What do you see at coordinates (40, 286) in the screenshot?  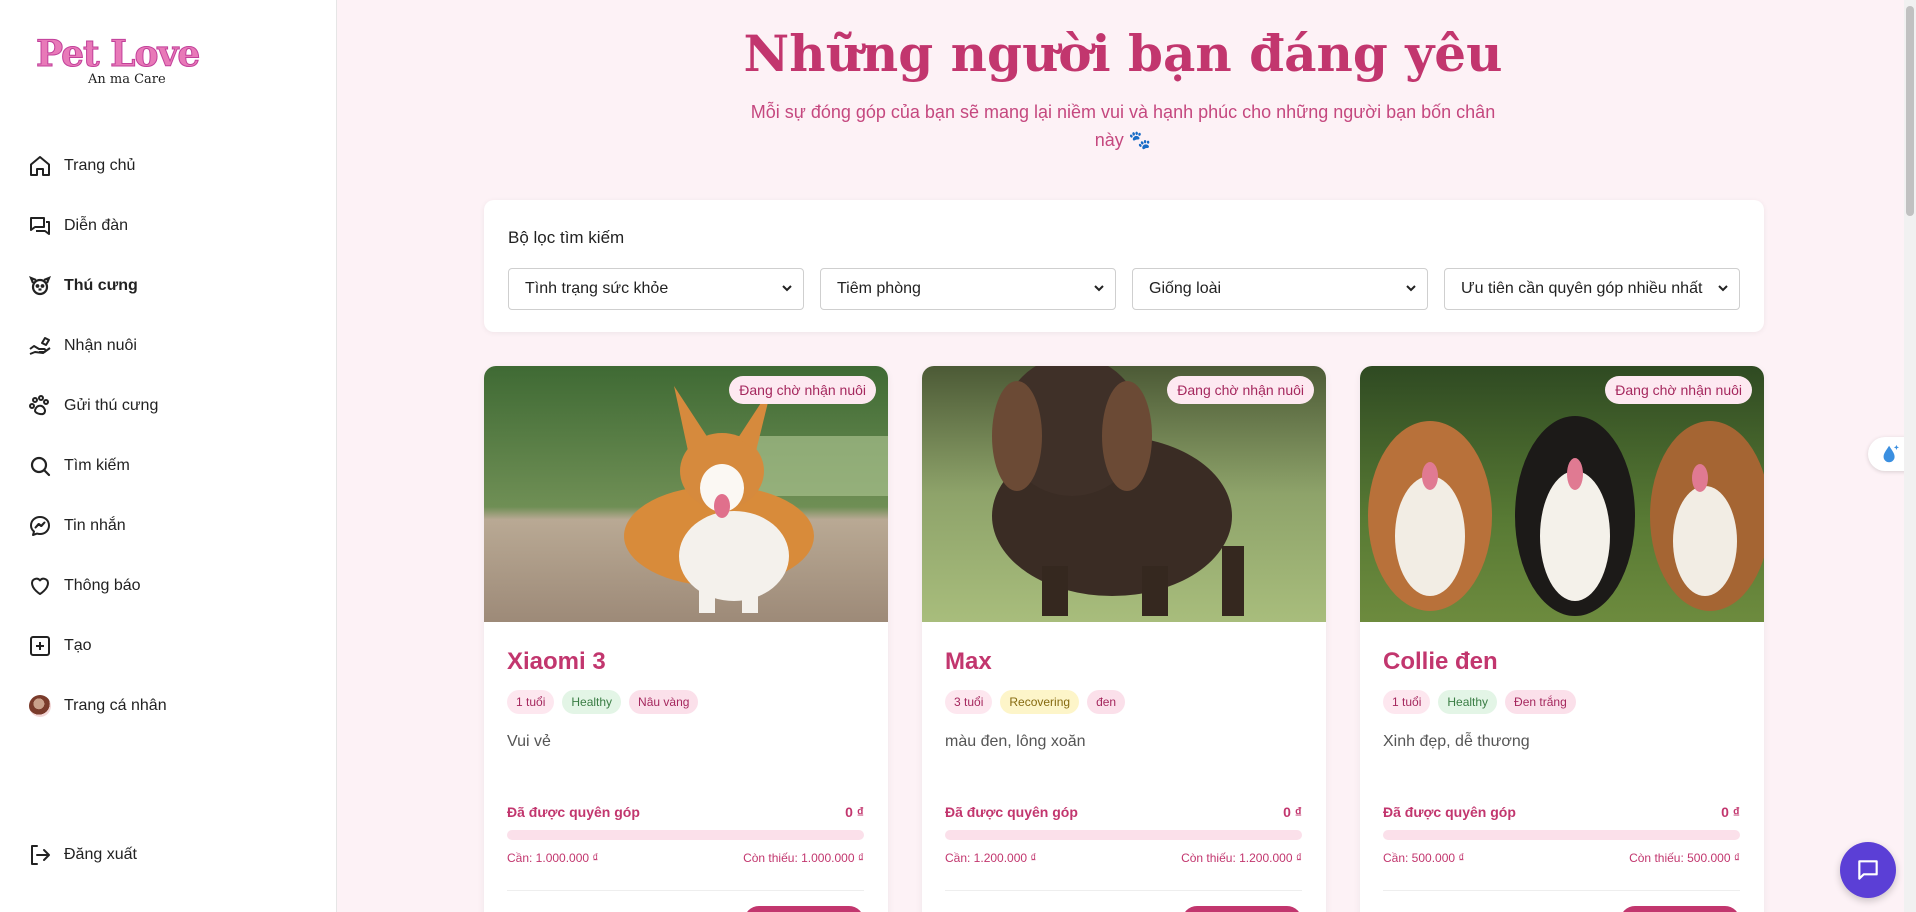 I see `pet-icon` at bounding box center [40, 286].